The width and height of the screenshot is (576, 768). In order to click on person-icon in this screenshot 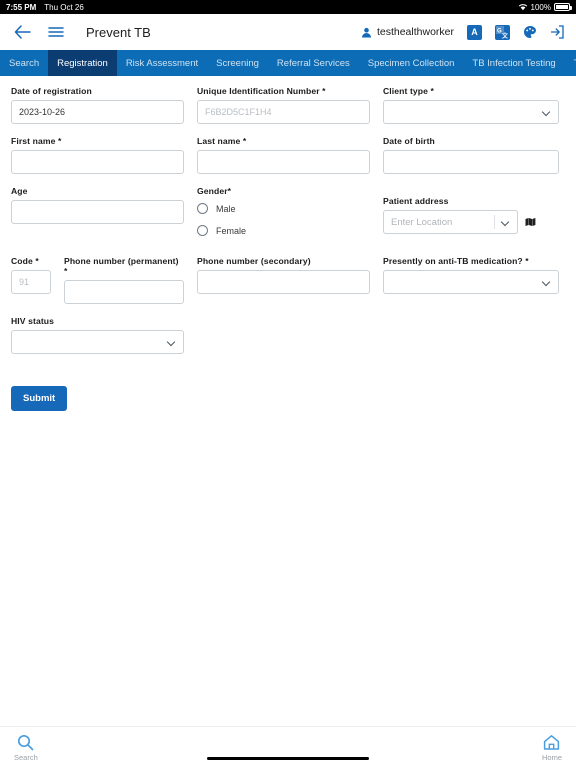, I will do `click(366, 32)`.